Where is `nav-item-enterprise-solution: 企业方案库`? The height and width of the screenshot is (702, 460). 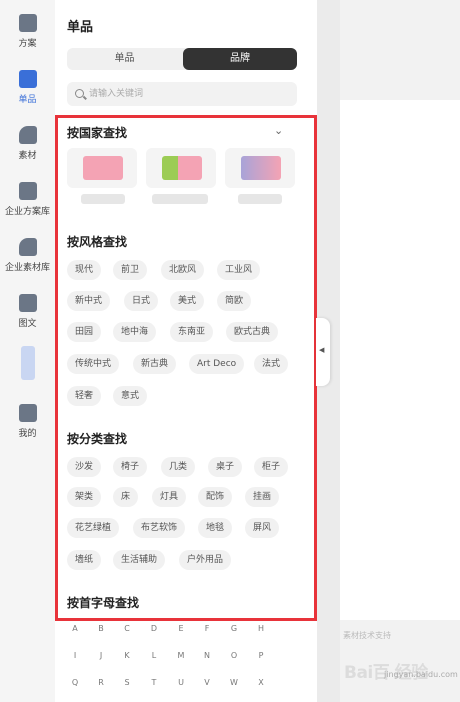 nav-item-enterprise-solution: 企业方案库 is located at coordinates (27, 199).